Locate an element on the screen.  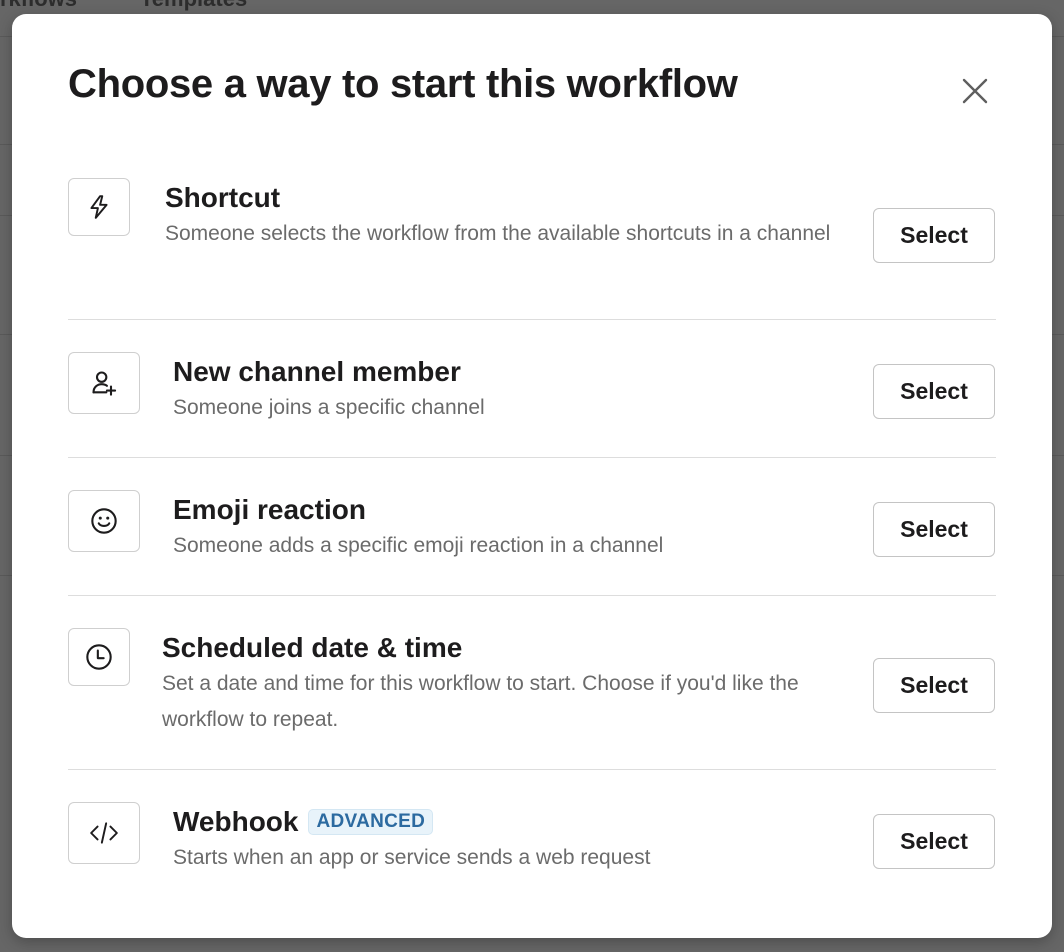
lightning-bolt-icon is located at coordinates (99, 207).